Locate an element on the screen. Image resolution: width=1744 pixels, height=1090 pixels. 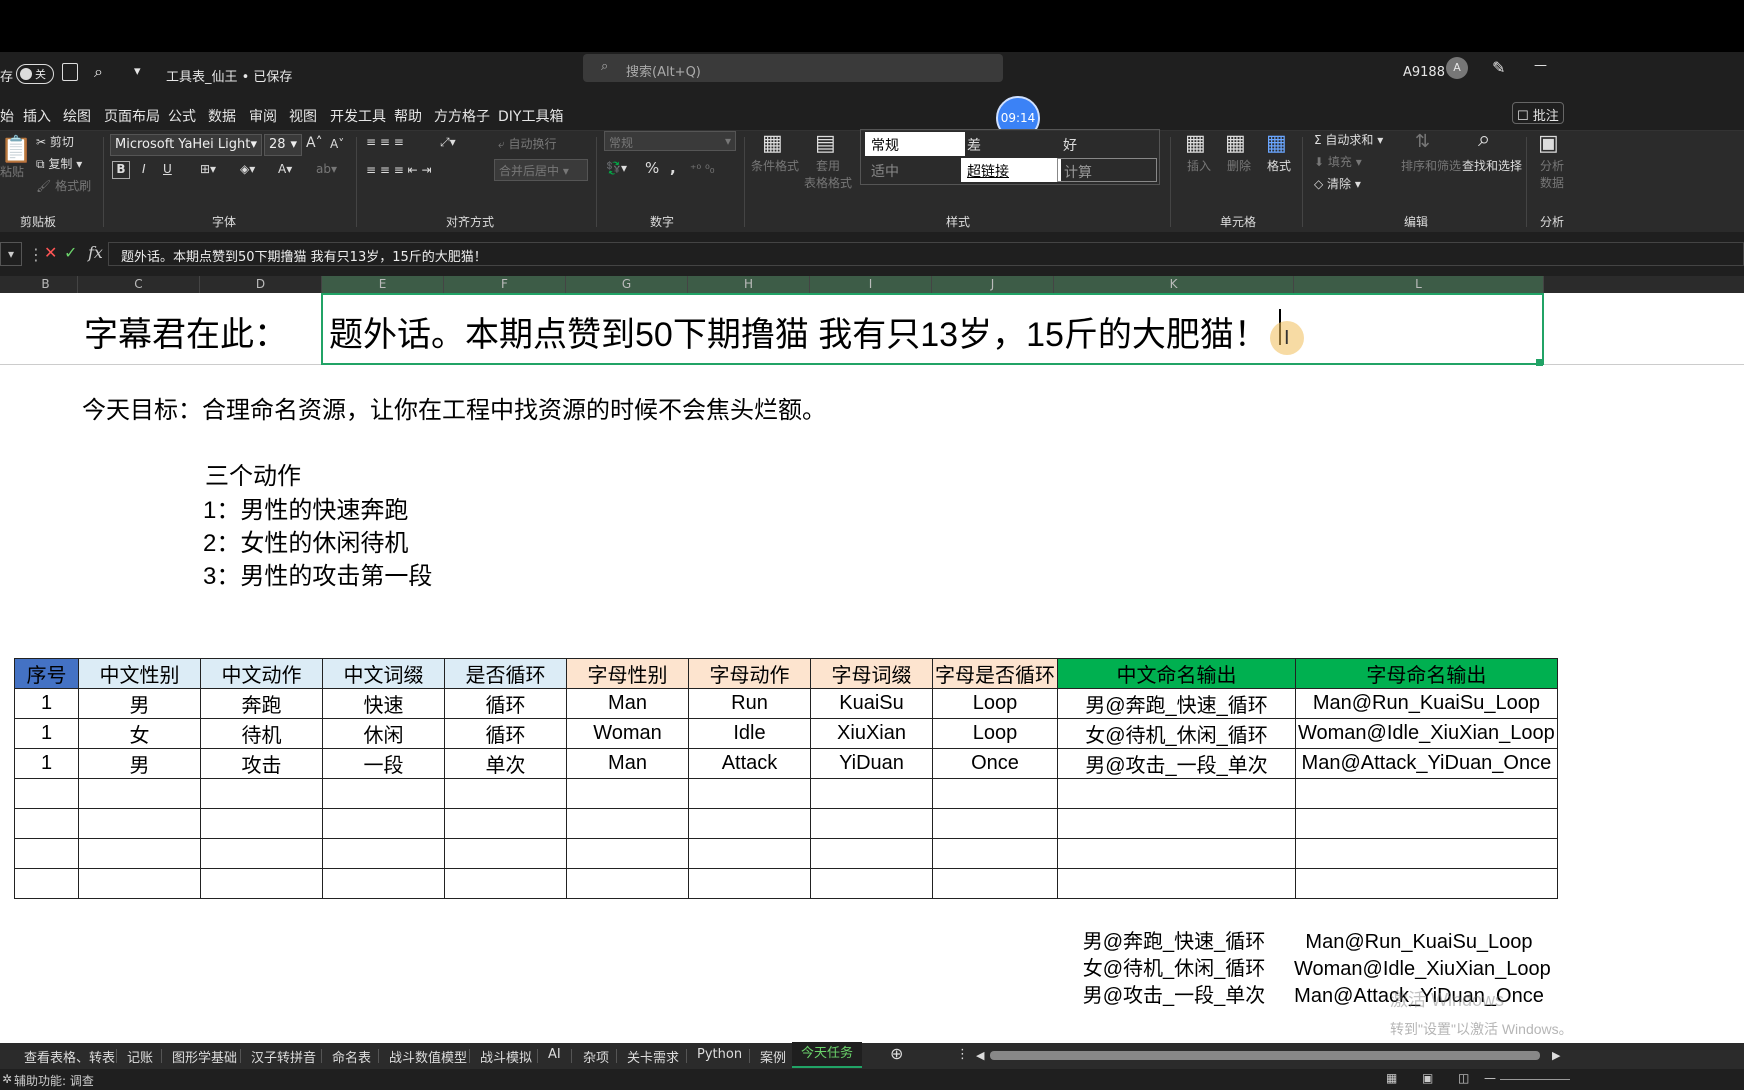
sort-filter-button: 排序和筛选 is located at coordinates (1431, 165).